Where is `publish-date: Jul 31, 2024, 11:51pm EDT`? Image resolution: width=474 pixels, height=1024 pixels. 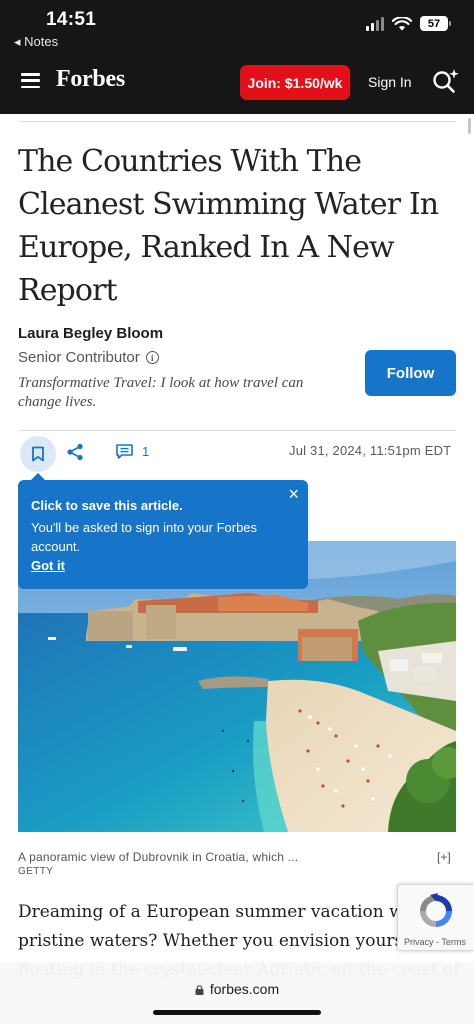 publish-date: Jul 31, 2024, 11:51pm EDT is located at coordinates (370, 450).